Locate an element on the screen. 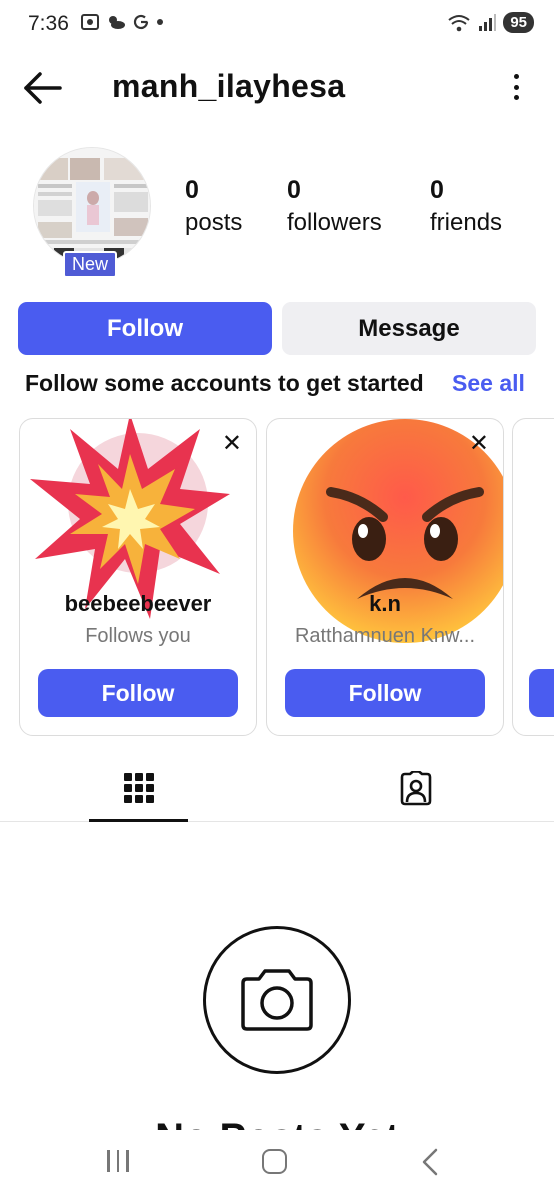 The height and width of the screenshot is (1200, 554). stat-friends-label: friends is located at coordinates (466, 222).